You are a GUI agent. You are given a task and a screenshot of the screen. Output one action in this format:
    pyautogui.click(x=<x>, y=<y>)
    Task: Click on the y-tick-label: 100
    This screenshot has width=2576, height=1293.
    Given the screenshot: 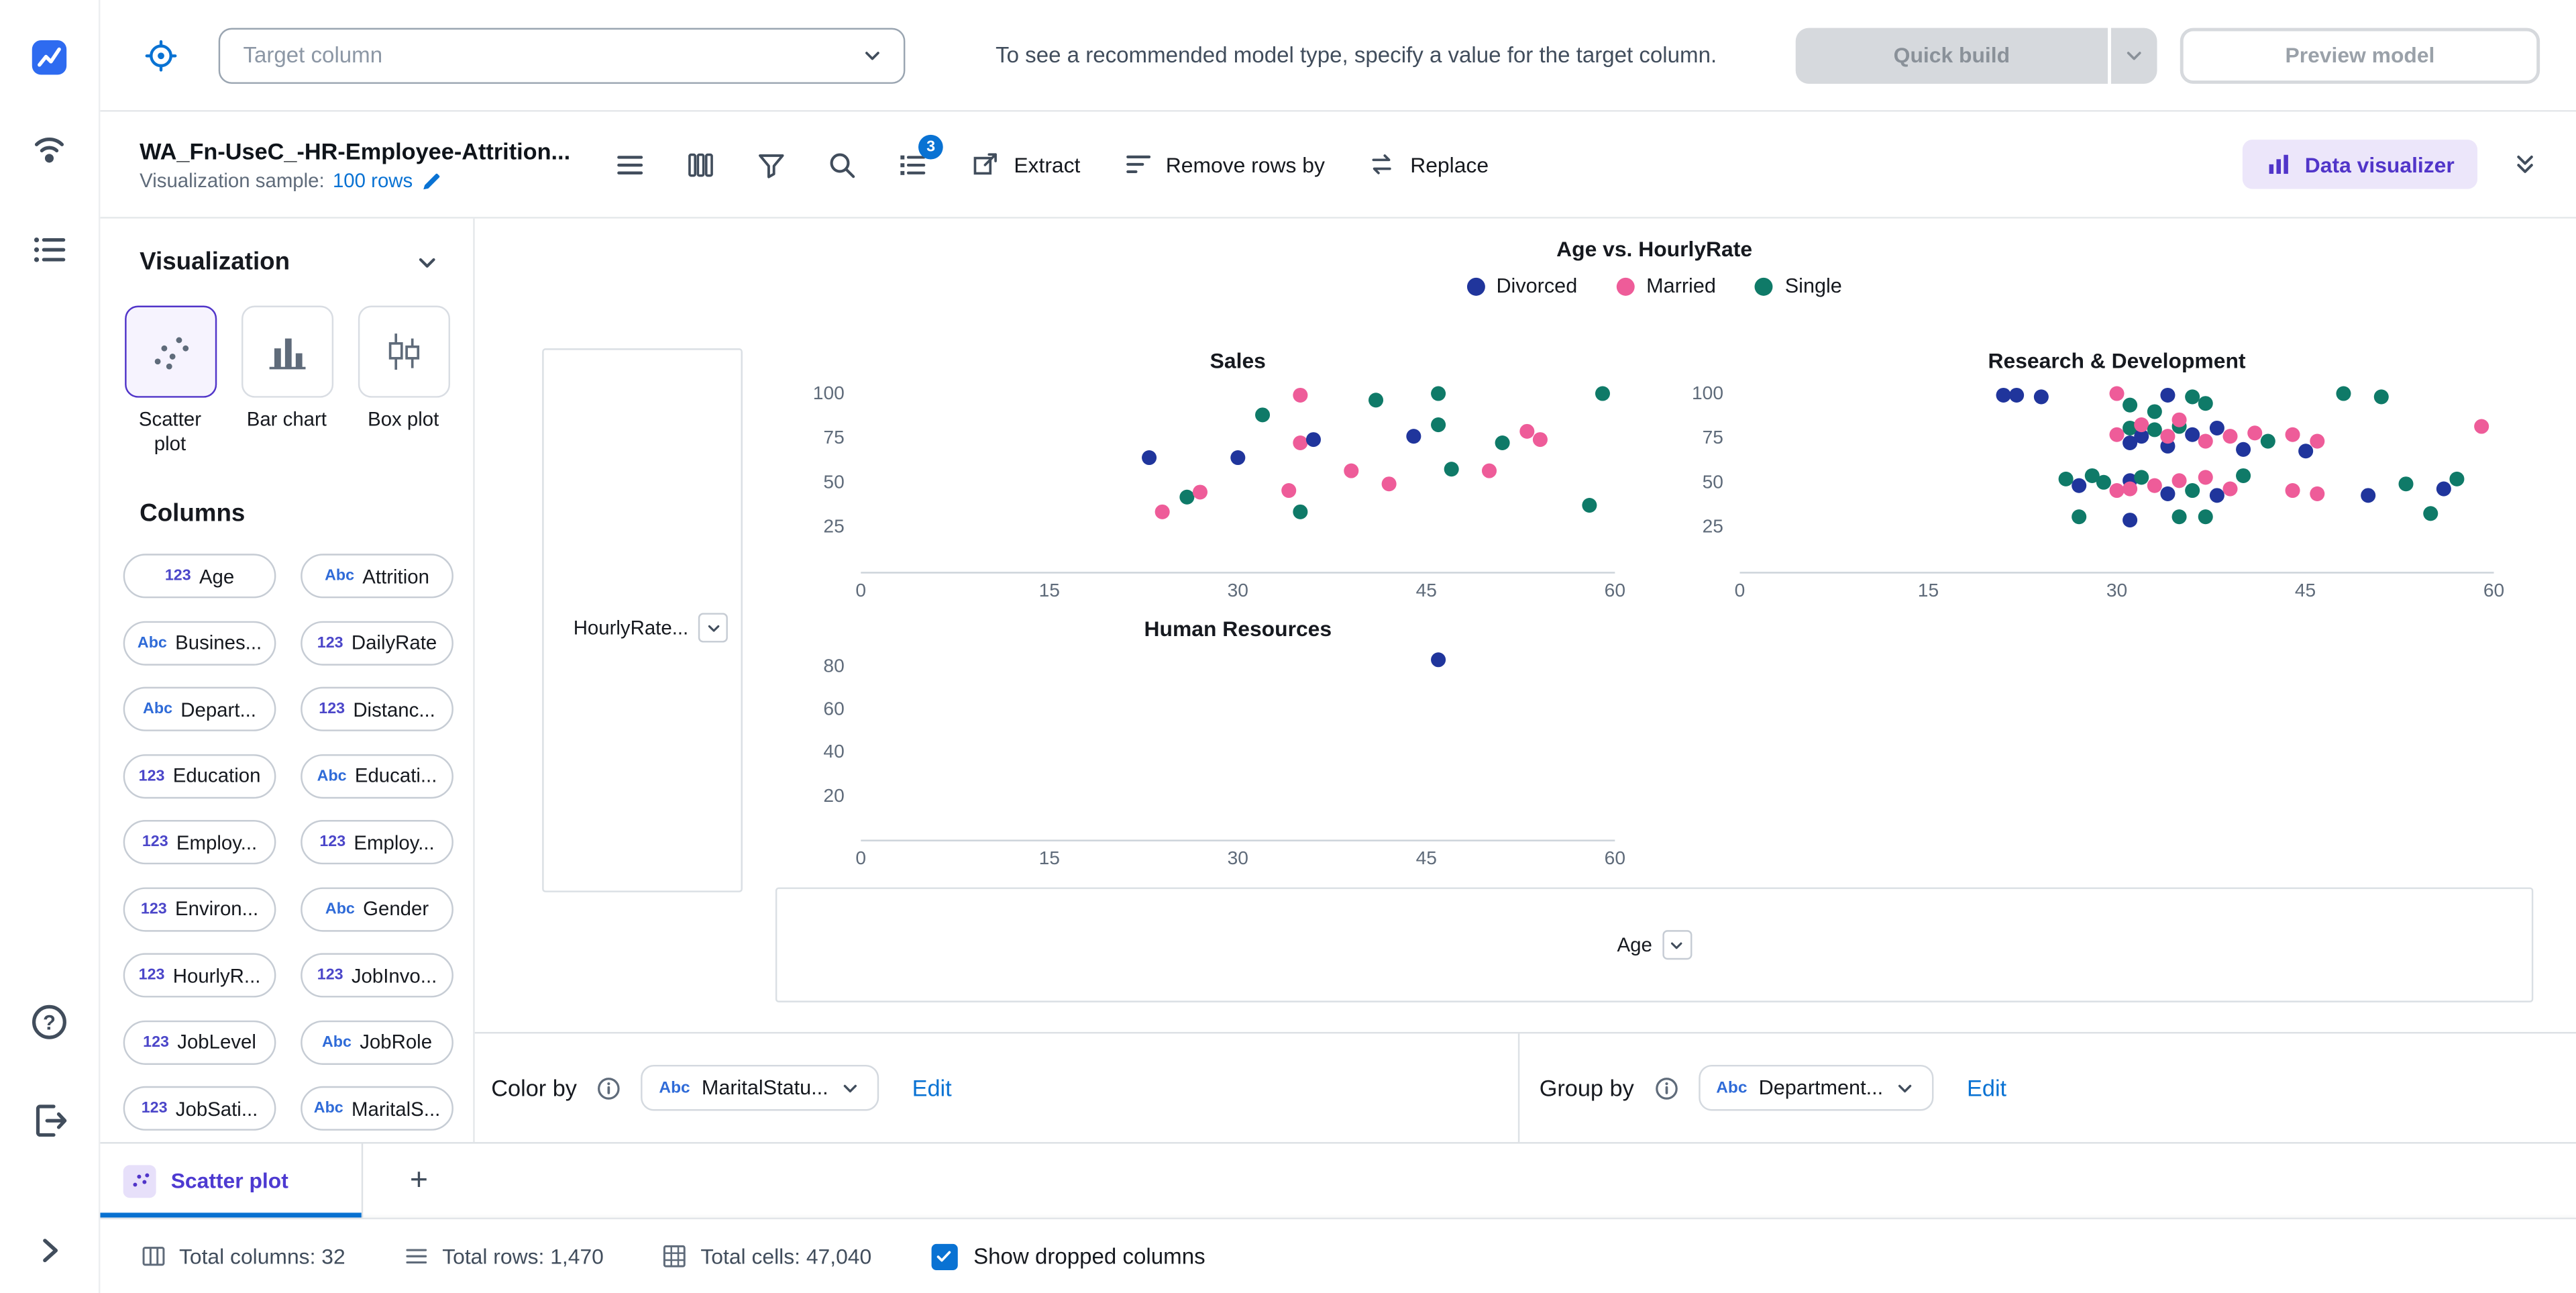 What is the action you would take?
    pyautogui.click(x=1707, y=394)
    